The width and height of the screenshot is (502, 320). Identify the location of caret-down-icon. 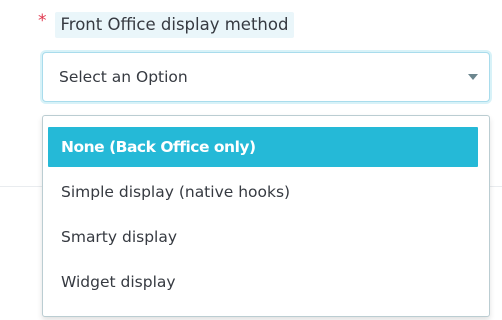
(473, 77).